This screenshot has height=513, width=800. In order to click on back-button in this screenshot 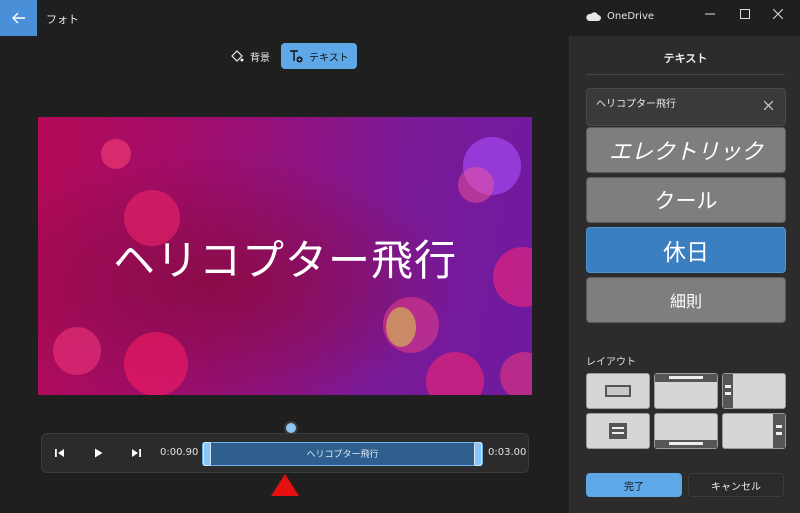, I will do `click(18, 18)`.